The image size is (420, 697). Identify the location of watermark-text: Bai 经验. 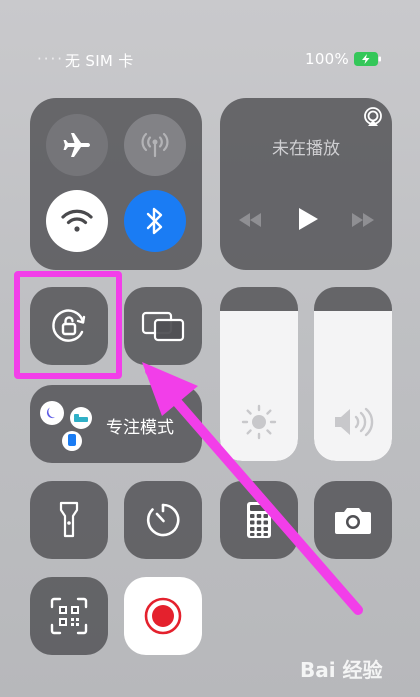
(341, 670).